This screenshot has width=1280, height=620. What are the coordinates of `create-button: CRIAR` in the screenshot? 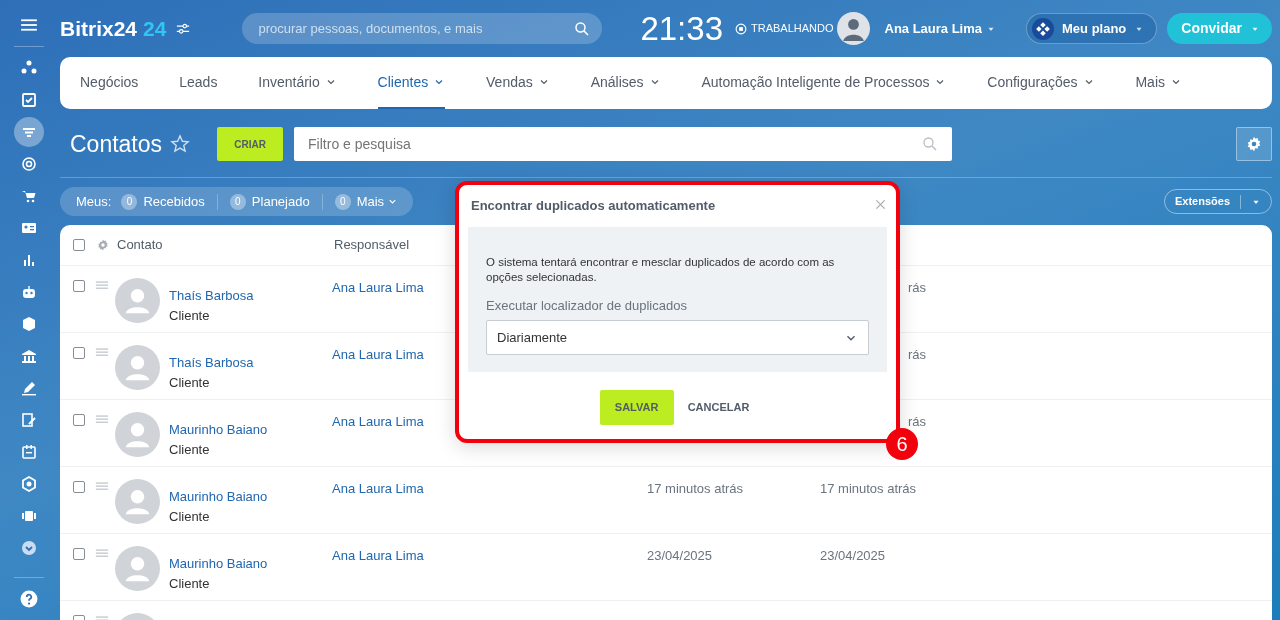 It's located at (250, 144).